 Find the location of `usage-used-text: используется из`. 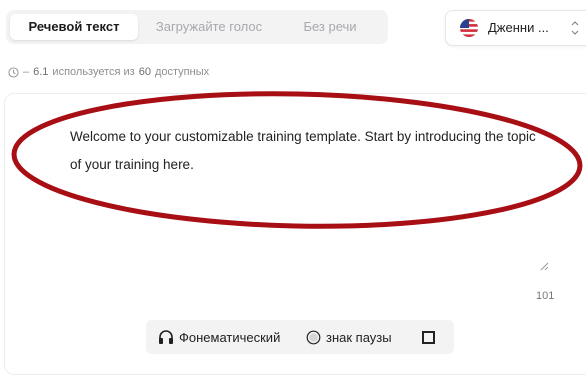

usage-used-text: используется из is located at coordinates (93, 72).